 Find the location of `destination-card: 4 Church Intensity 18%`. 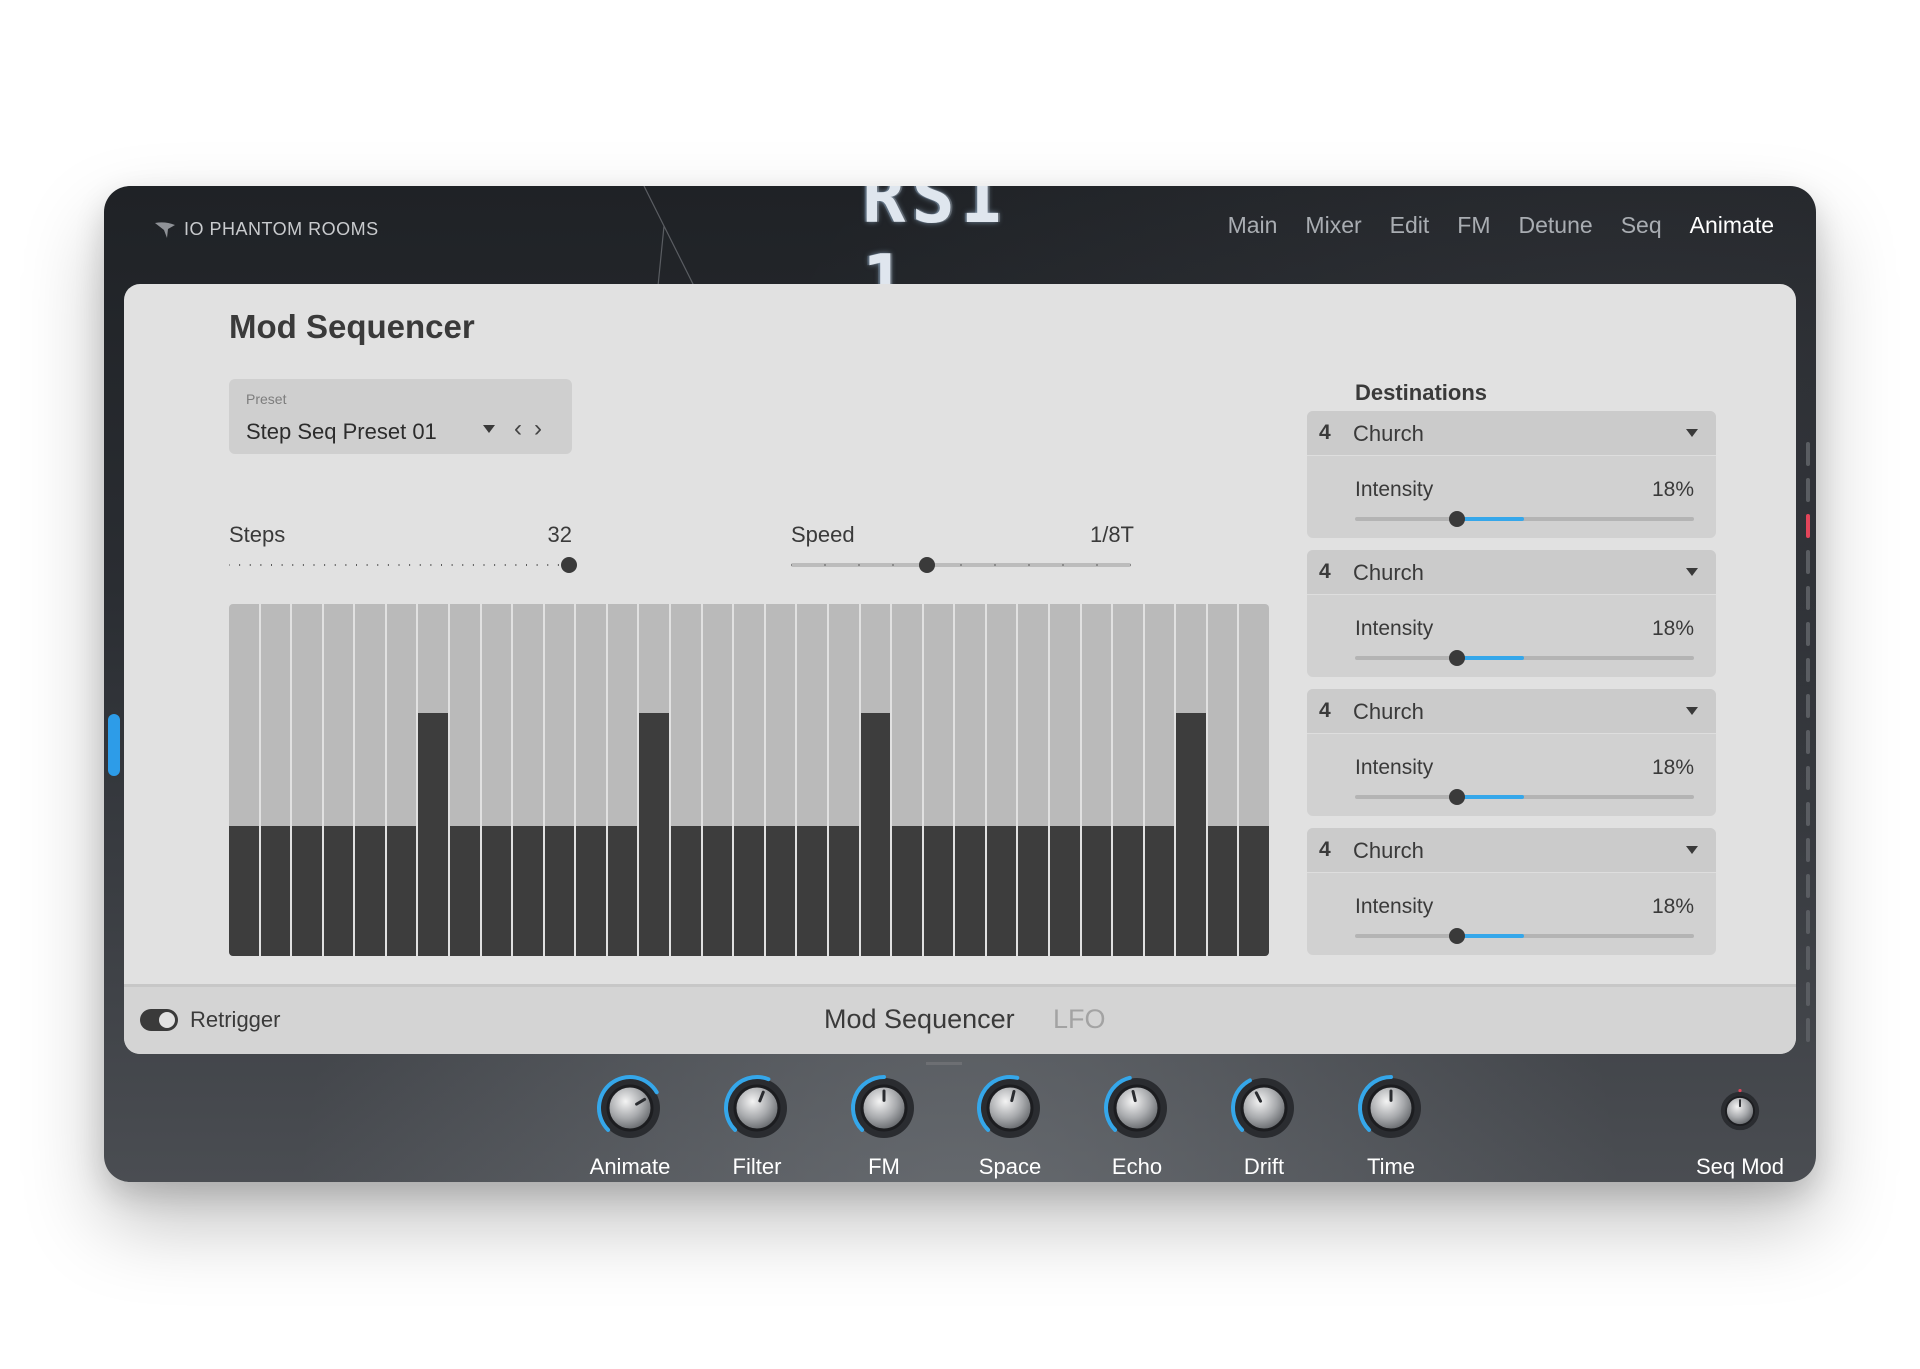

destination-card: 4 Church Intensity 18% is located at coordinates (1511, 613).